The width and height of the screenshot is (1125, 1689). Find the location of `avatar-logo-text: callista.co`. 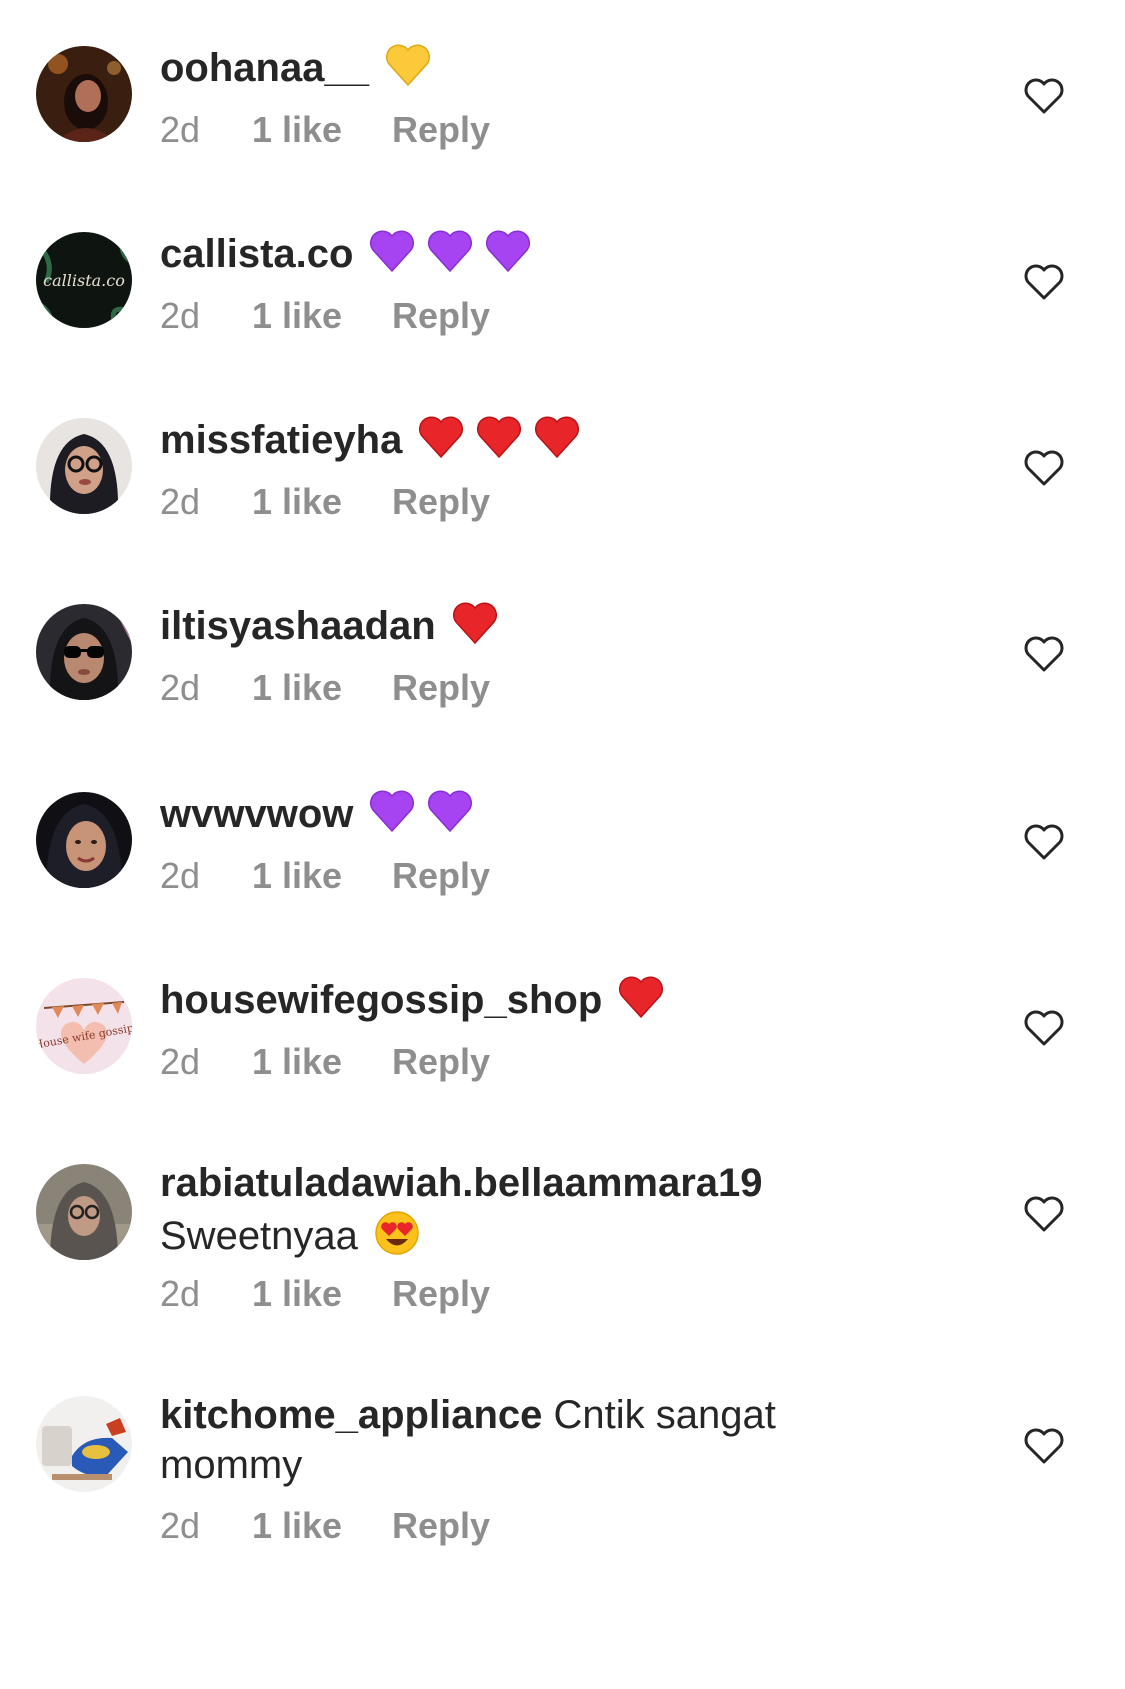

avatar-logo-text: callista.co is located at coordinates (84, 280).